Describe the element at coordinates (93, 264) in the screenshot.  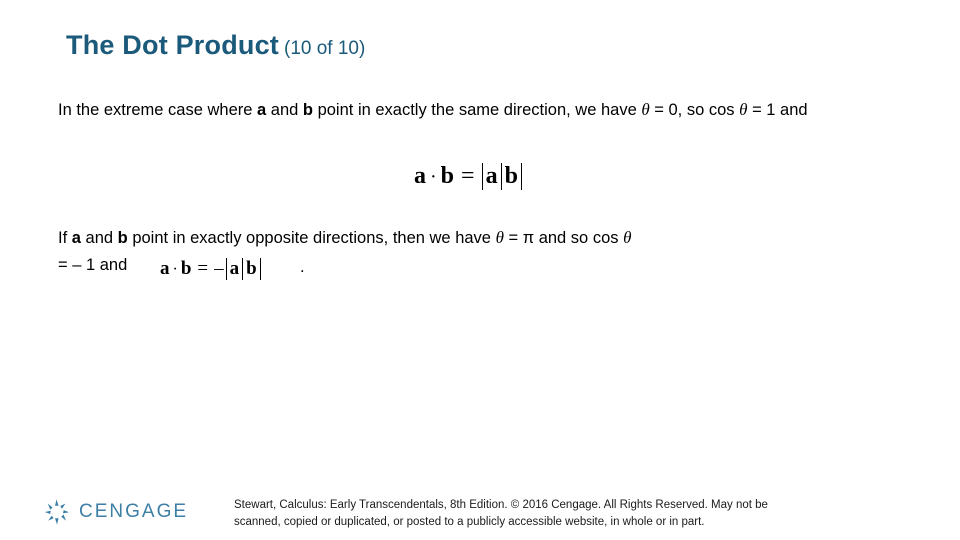
I see `p2-seg5: = – 1 and` at that location.